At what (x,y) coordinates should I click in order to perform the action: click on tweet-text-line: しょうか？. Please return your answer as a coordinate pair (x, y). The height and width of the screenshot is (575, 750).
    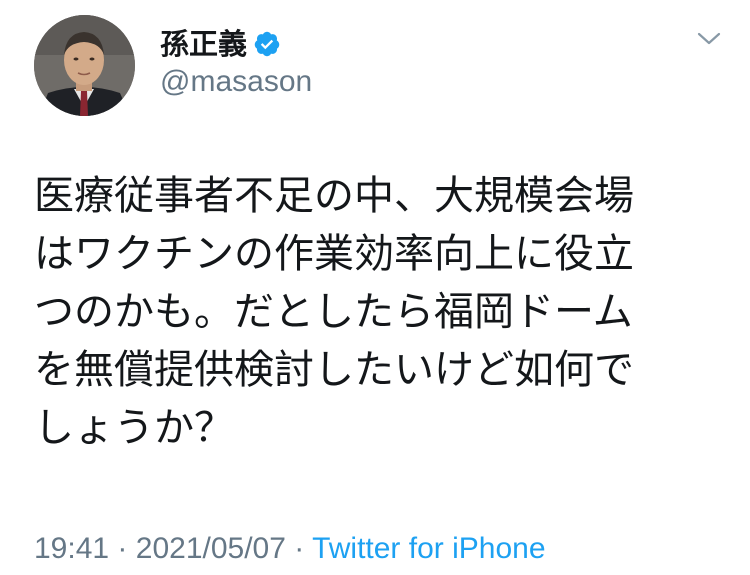
    Looking at the image, I should click on (134, 428).